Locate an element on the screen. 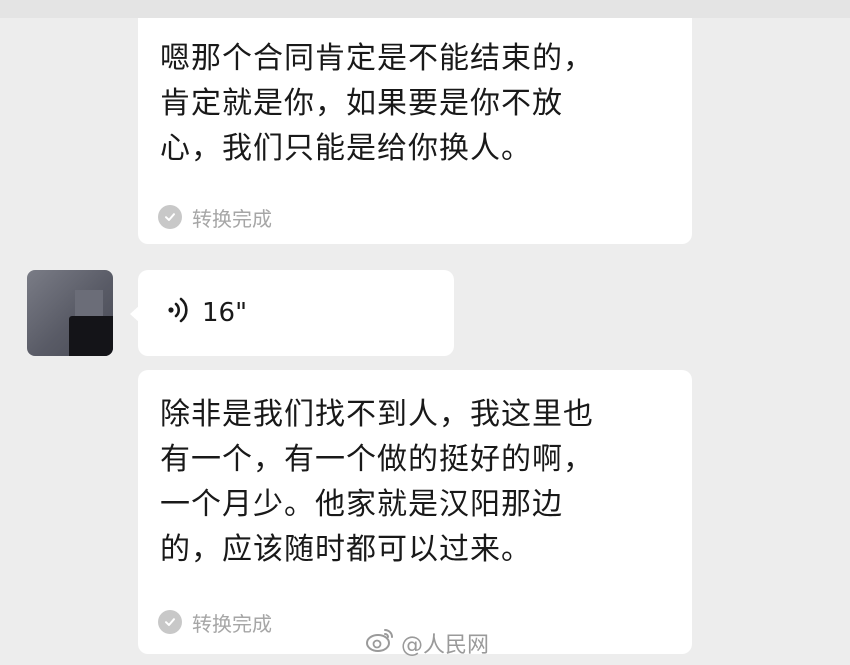 The image size is (850, 665). voice-message-content: 16" is located at coordinates (206, 313).